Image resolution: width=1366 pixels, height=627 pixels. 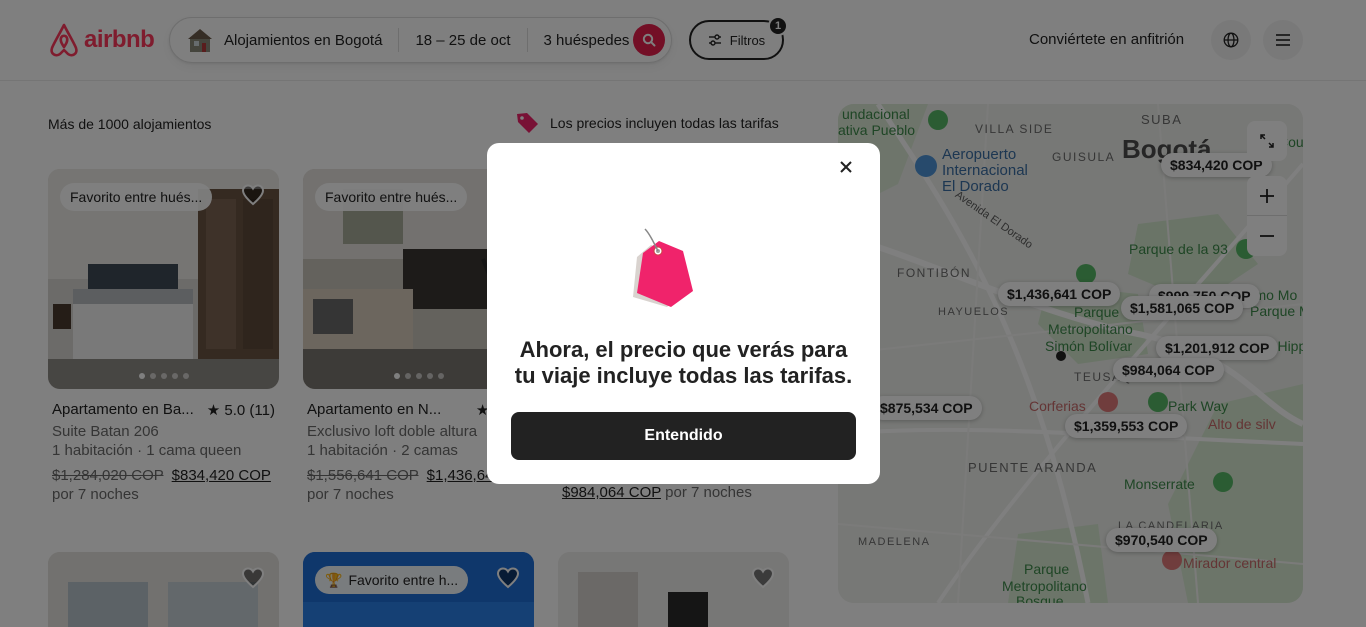 What do you see at coordinates (663, 267) in the screenshot?
I see `price-tag-illustration-icon` at bounding box center [663, 267].